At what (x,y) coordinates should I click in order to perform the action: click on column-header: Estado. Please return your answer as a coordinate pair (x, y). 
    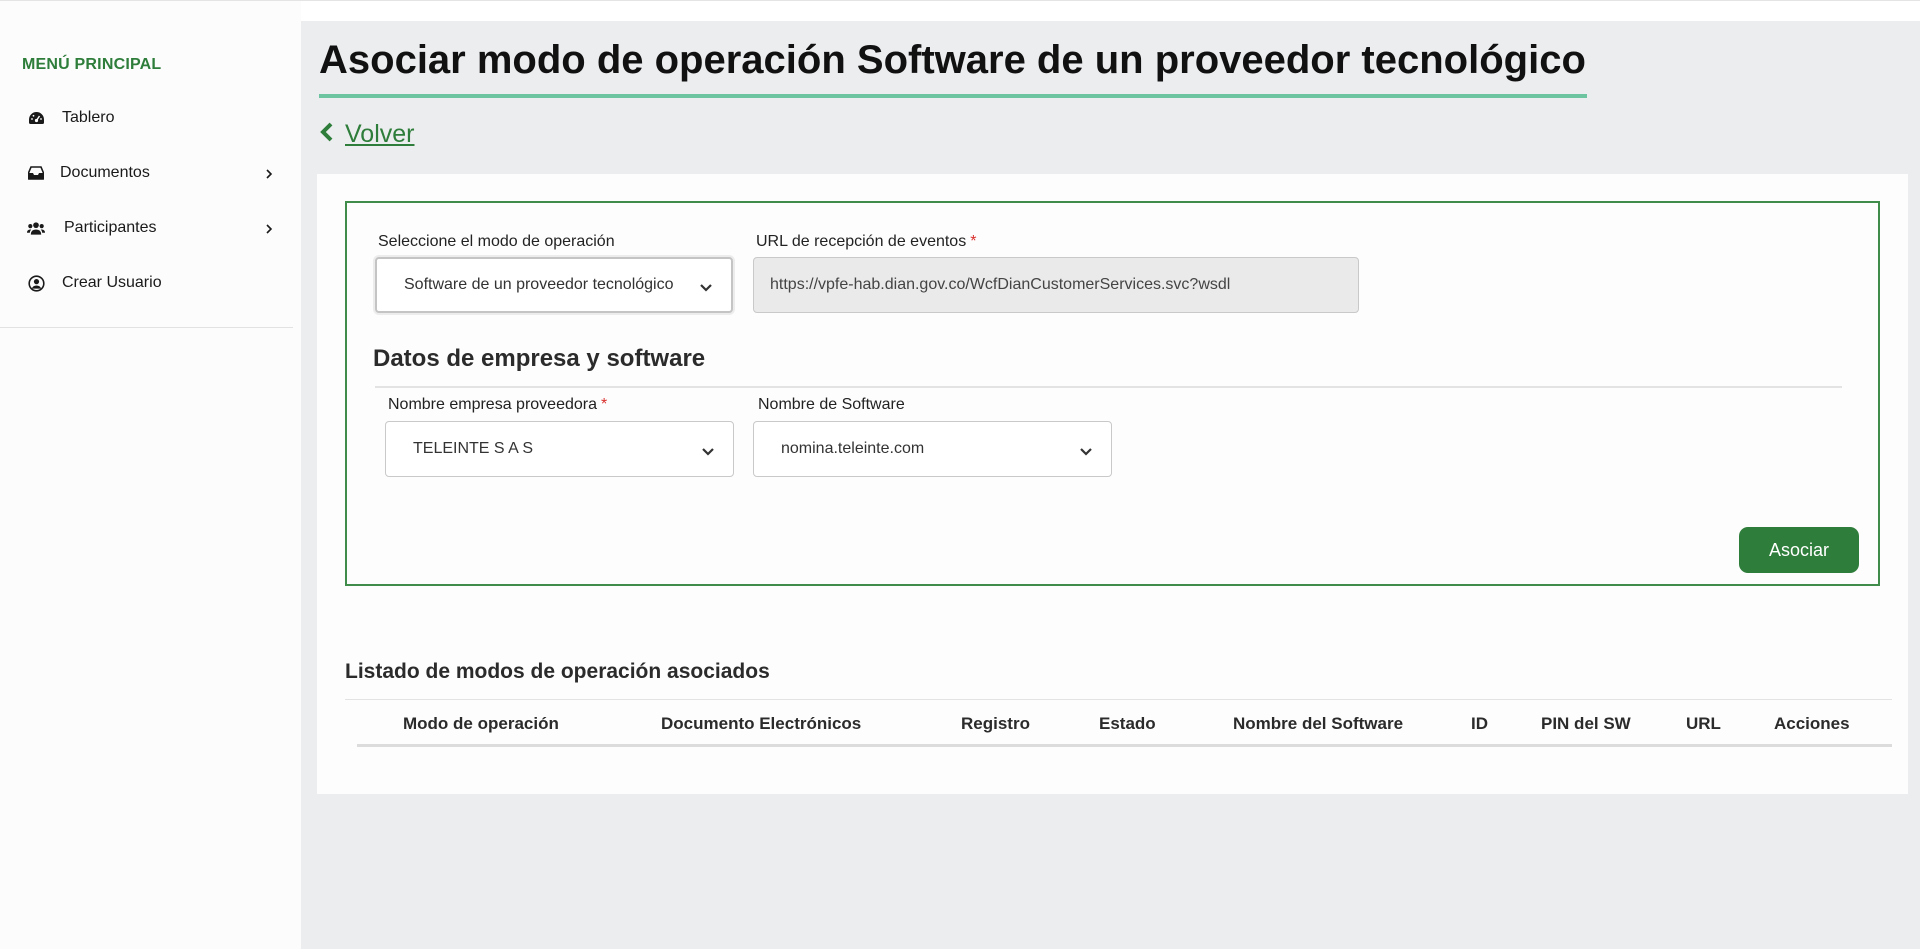
    Looking at the image, I should click on (1127, 723).